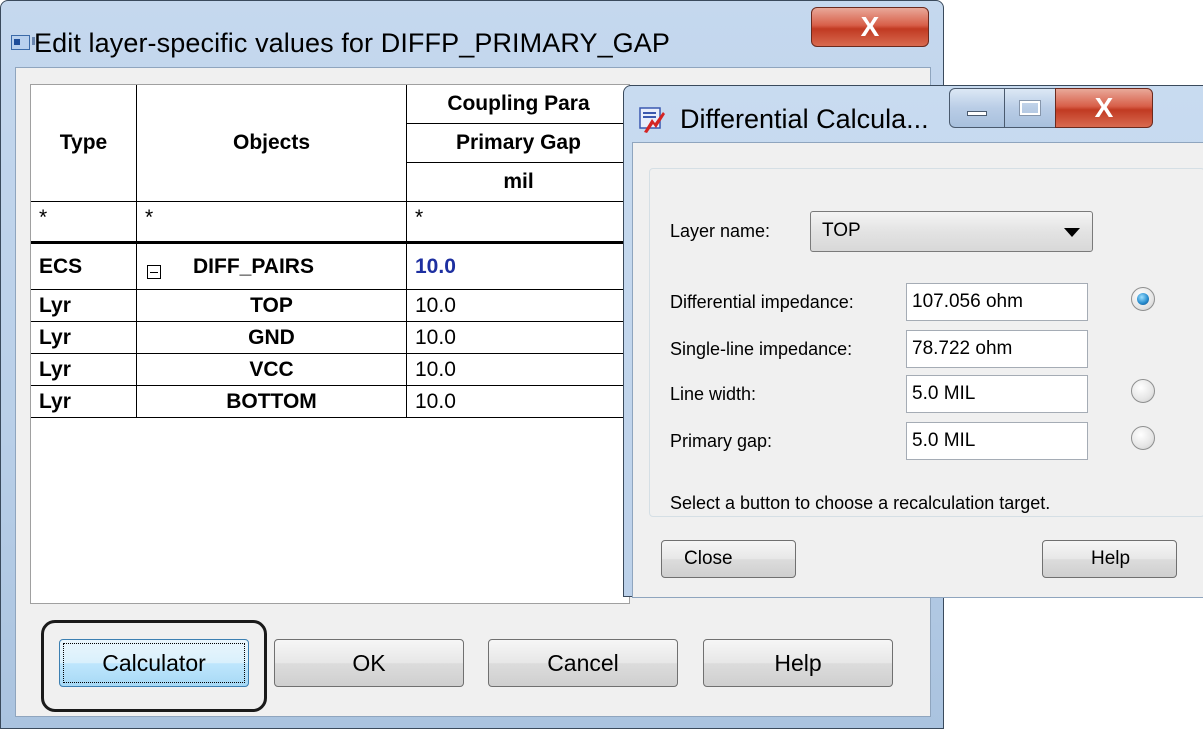 The height and width of the screenshot is (729, 1203). Describe the element at coordinates (841, 230) in the screenshot. I see `layer-name-value: TOP` at that location.